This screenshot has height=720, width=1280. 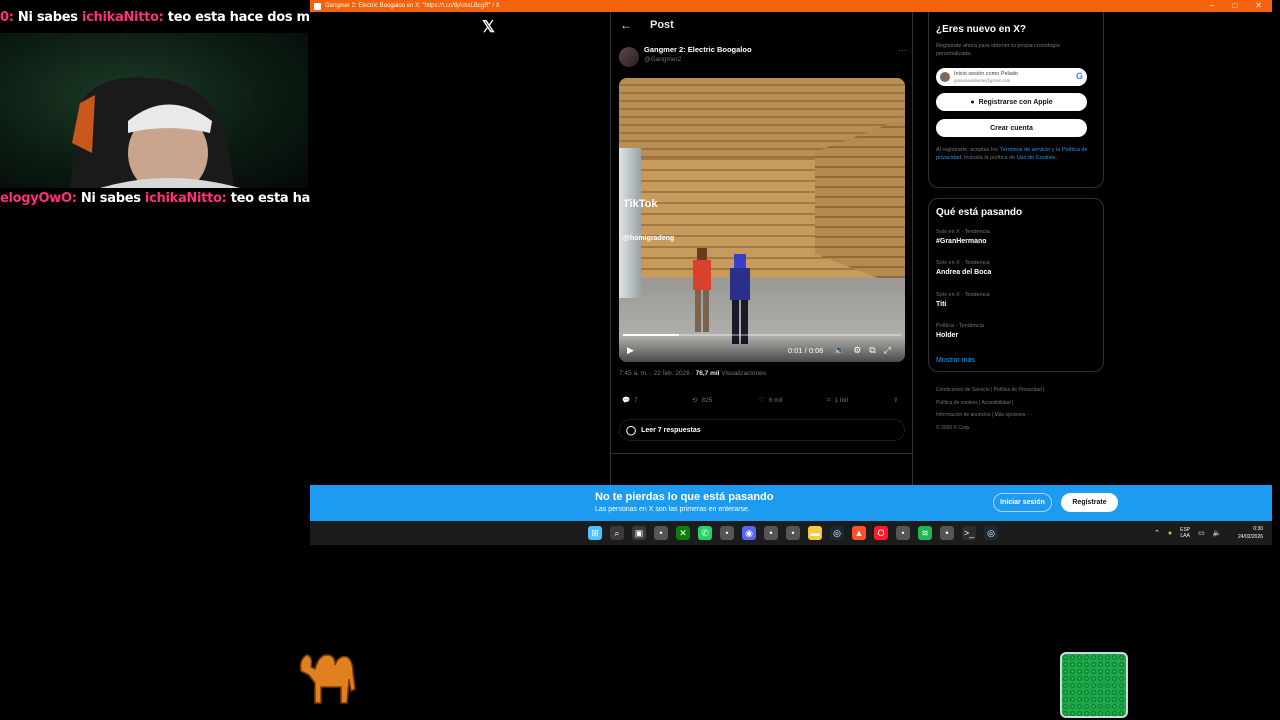 What do you see at coordinates (887, 350) in the screenshot?
I see `fullscreen-icon: ⤢` at bounding box center [887, 350].